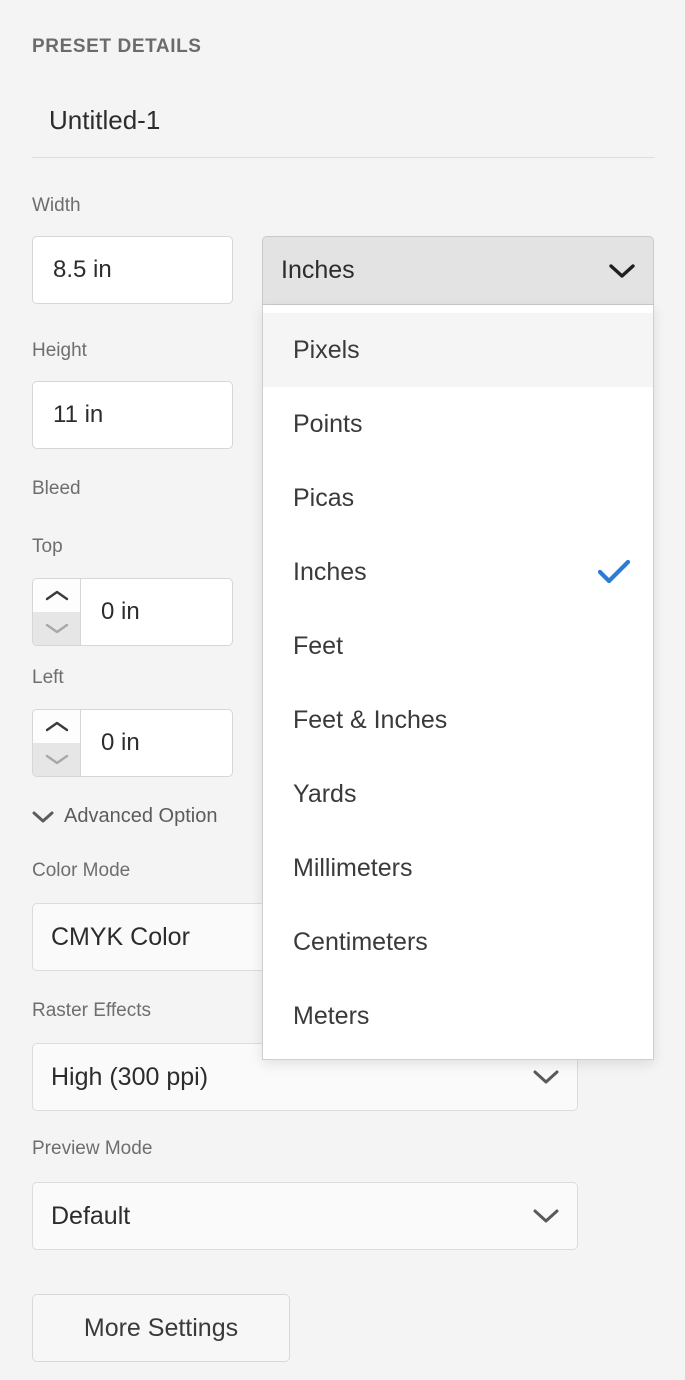 Image resolution: width=685 pixels, height=1380 pixels. I want to click on preview-mode-select-value: Default, so click(91, 1215).